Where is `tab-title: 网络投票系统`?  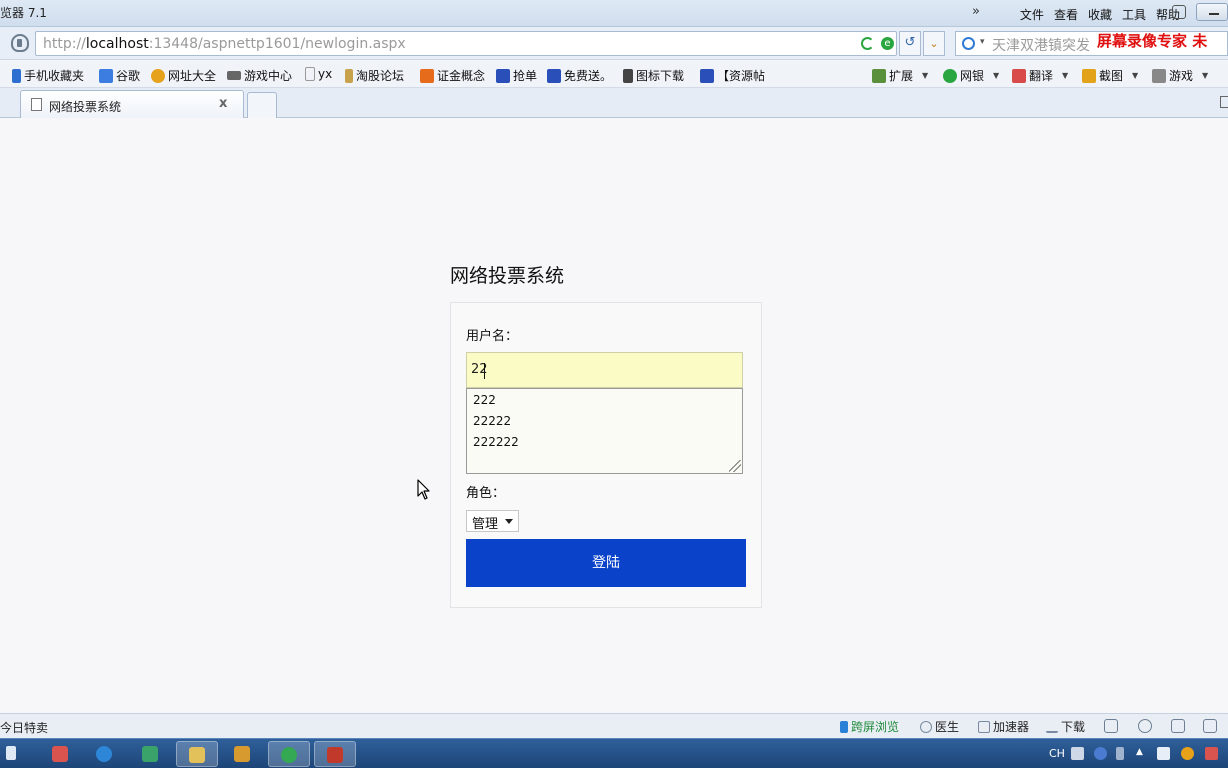
tab-title: 网络投票系统 is located at coordinates (85, 107).